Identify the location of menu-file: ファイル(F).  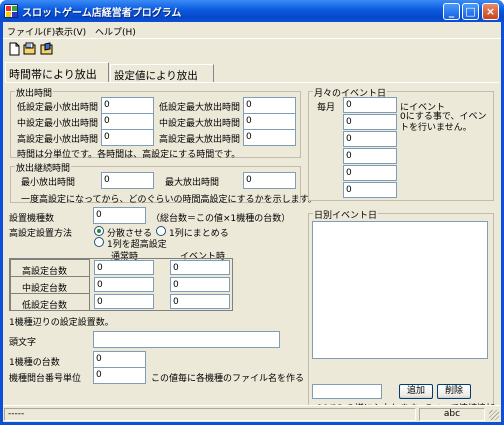
(31, 31).